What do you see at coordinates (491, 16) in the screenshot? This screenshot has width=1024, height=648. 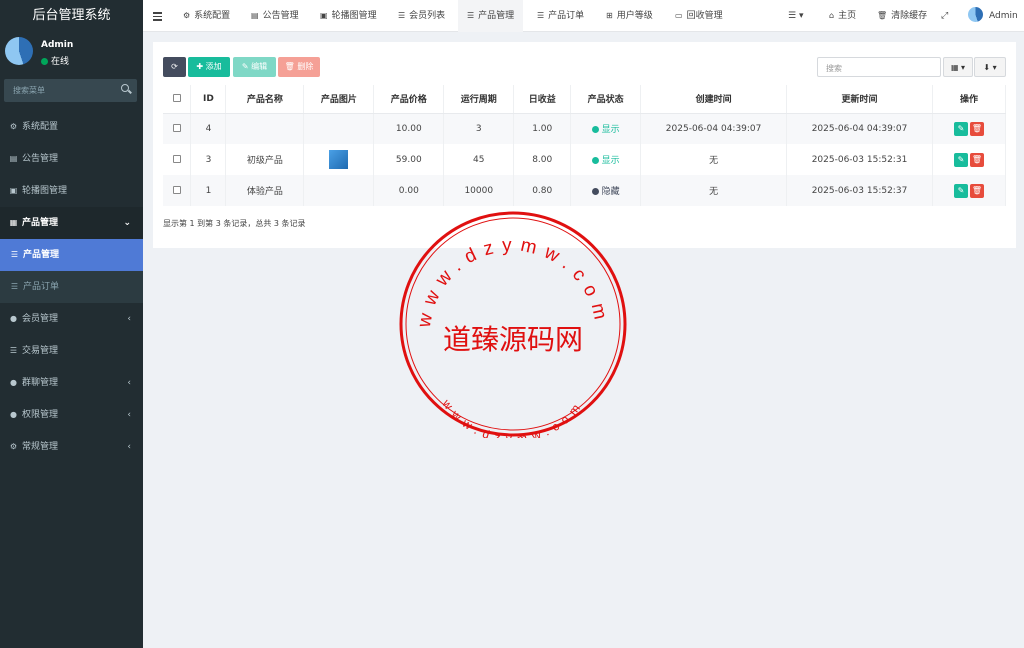 I see `tab-product-management: ☰ 产品管理` at bounding box center [491, 16].